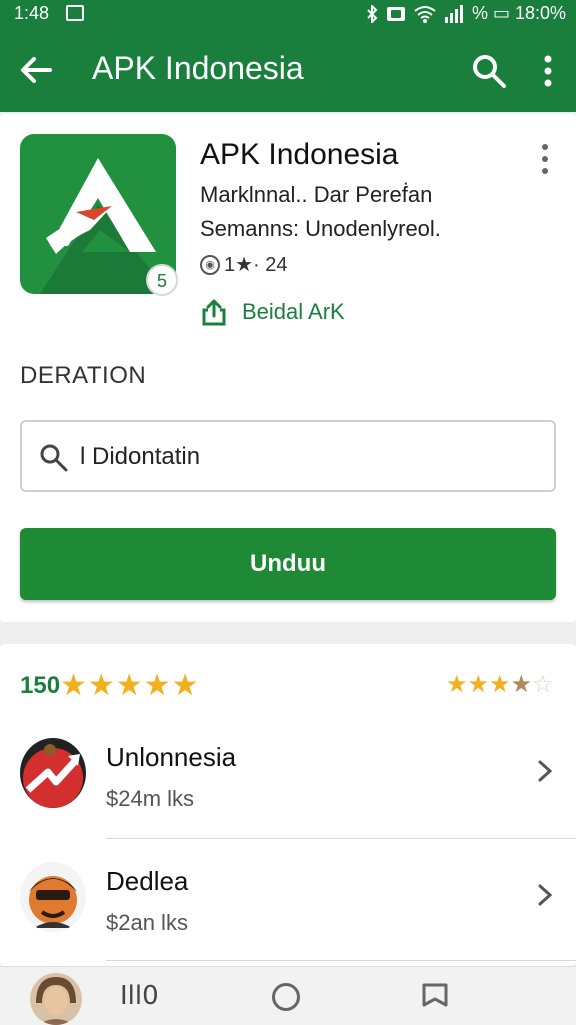  What do you see at coordinates (210, 264) in the screenshot?
I see `content-rating-icon: ◉` at bounding box center [210, 264].